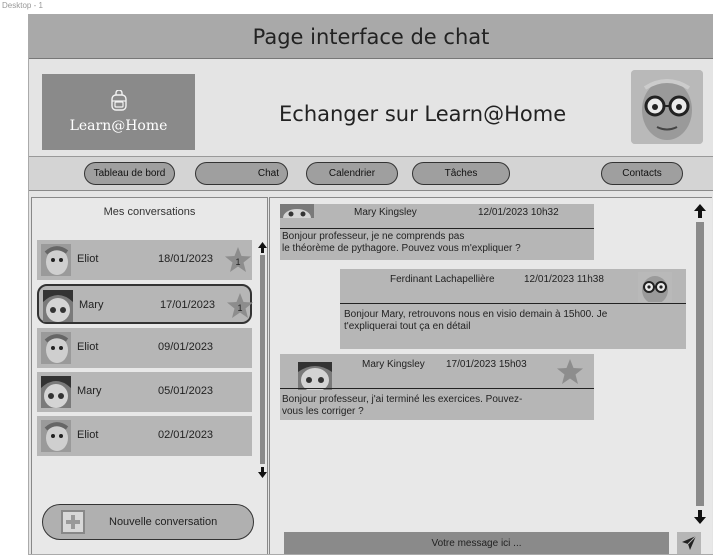  I want to click on header-title: Echanger sur Learn@Home, so click(423, 114).